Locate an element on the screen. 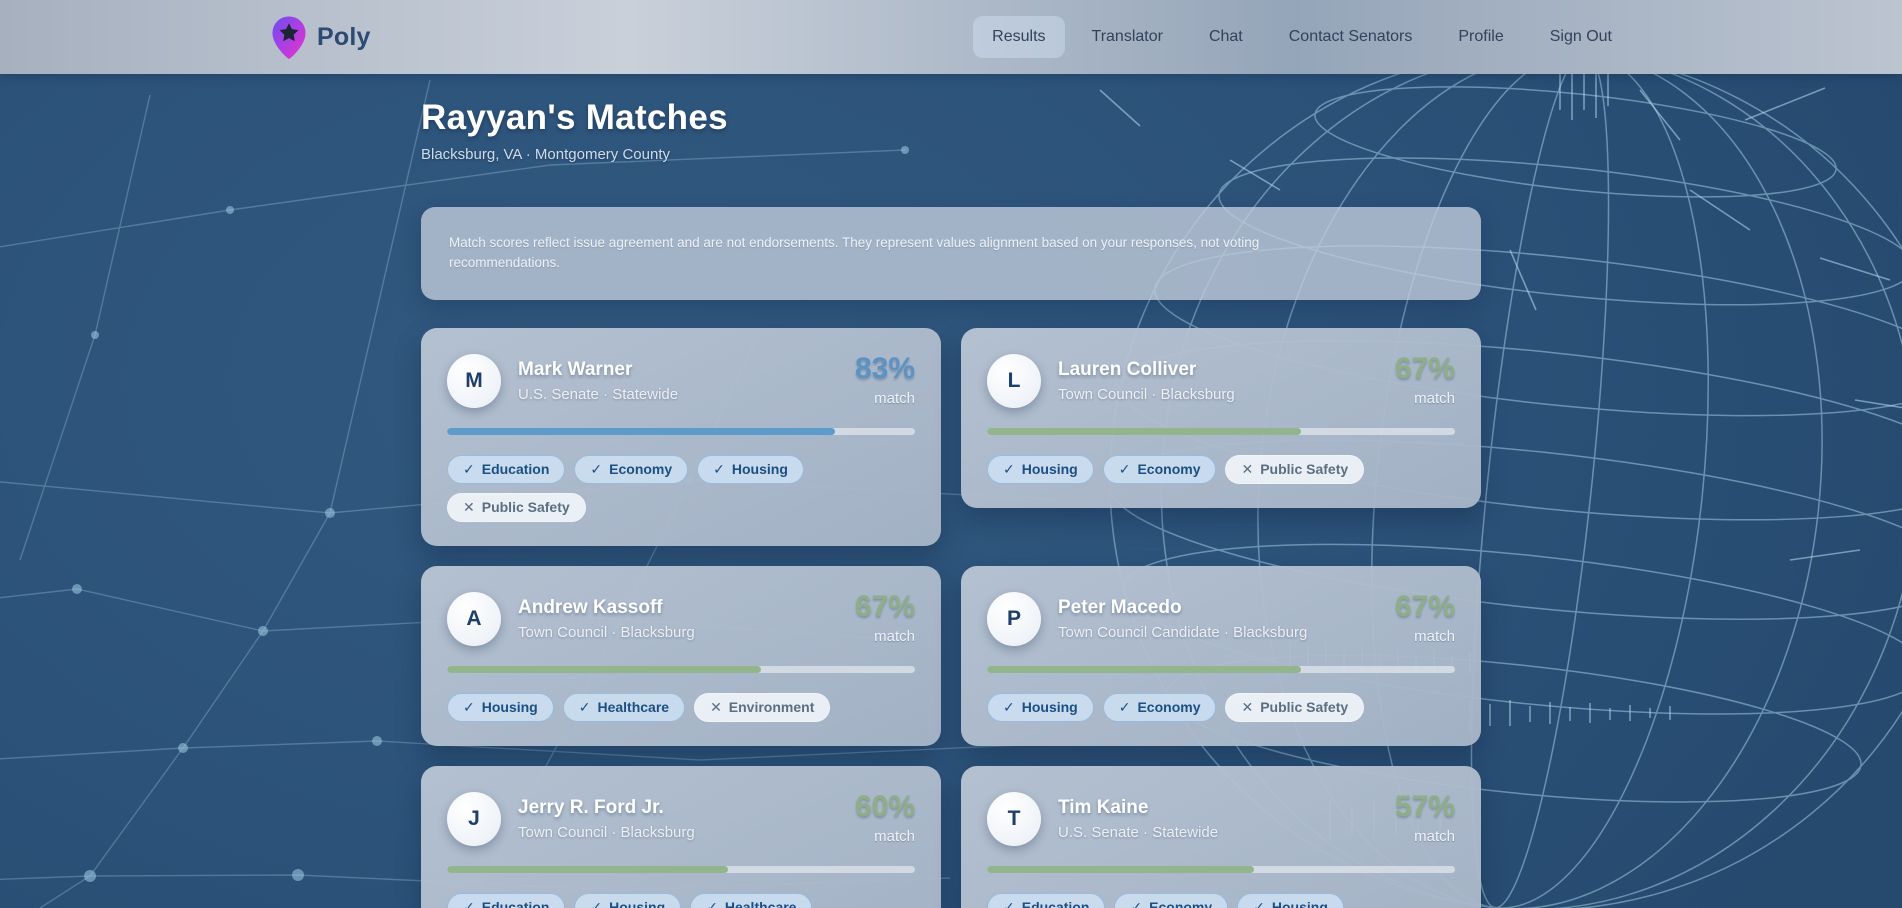 The width and height of the screenshot is (1902, 908). candidate-avatar: P is located at coordinates (1014, 618).